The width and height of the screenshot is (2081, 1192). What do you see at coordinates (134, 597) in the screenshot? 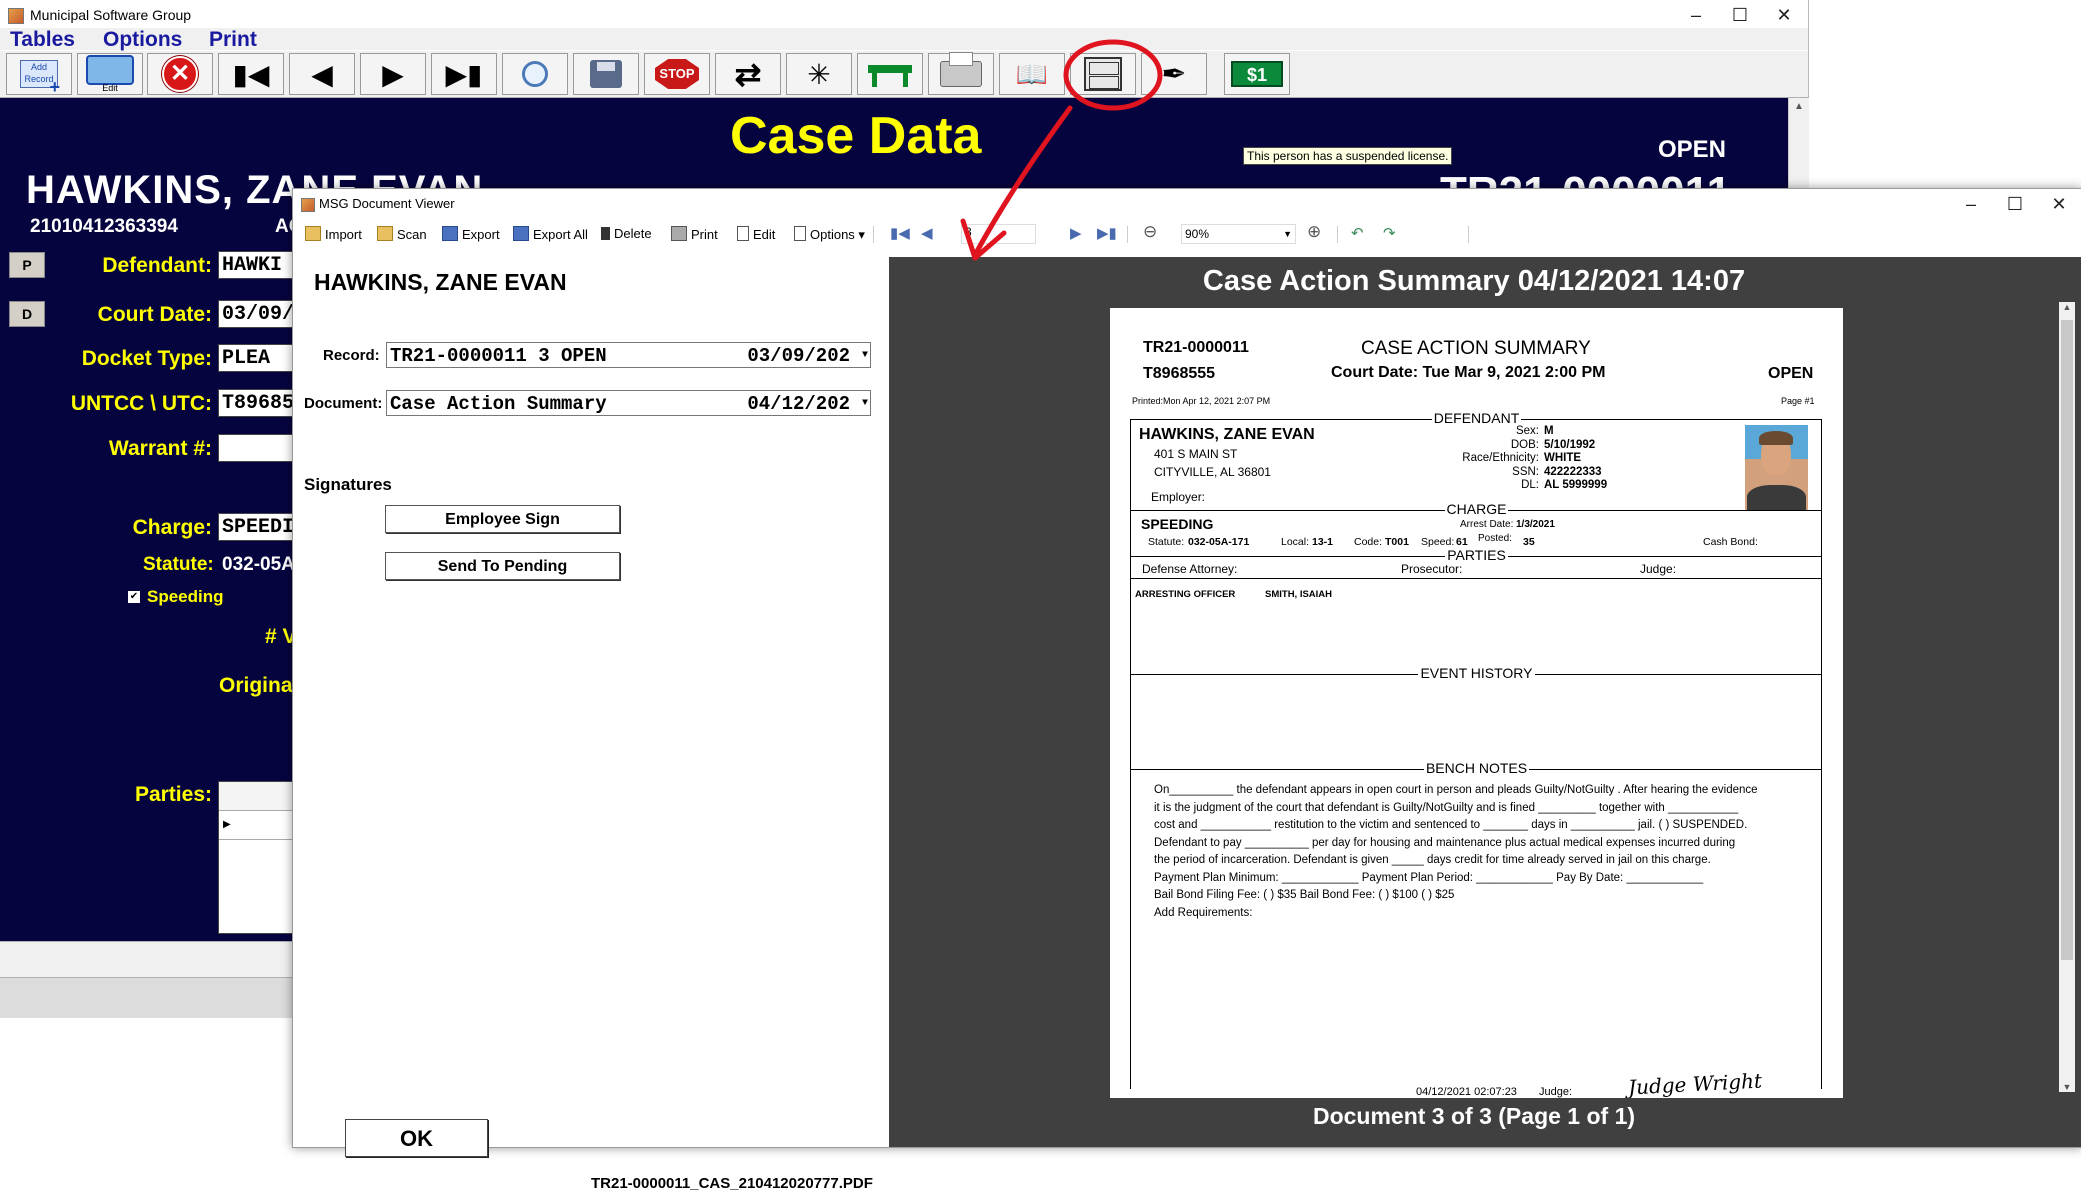
I see `speeding-checkbox: ✔` at bounding box center [134, 597].